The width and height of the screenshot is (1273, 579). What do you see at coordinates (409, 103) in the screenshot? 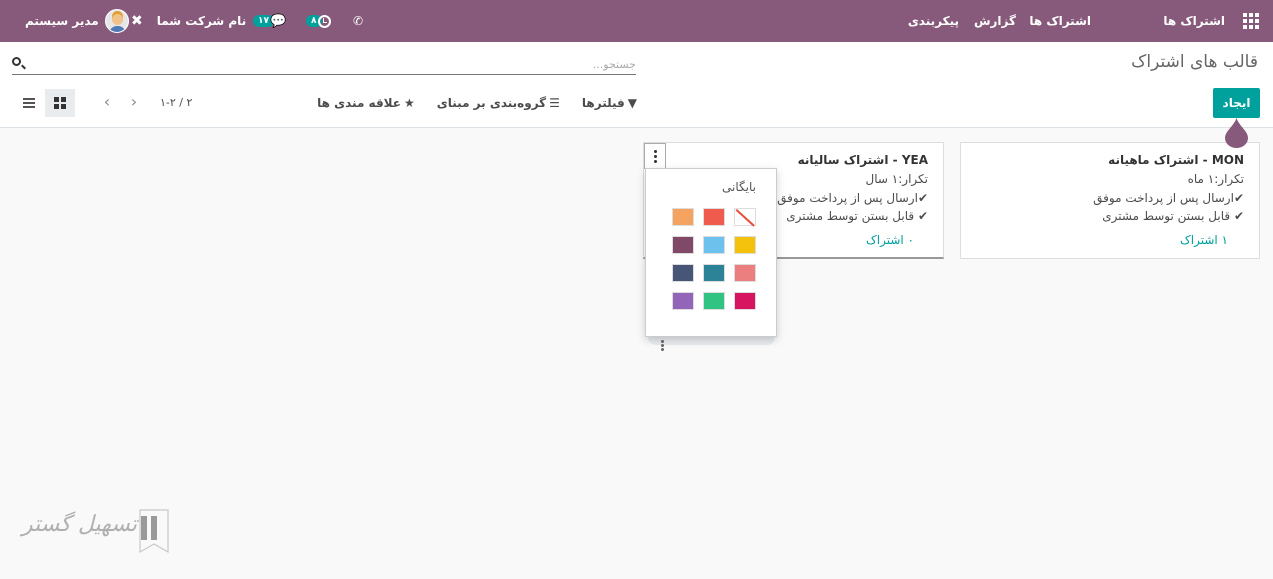
I see `star-icon: ★` at bounding box center [409, 103].